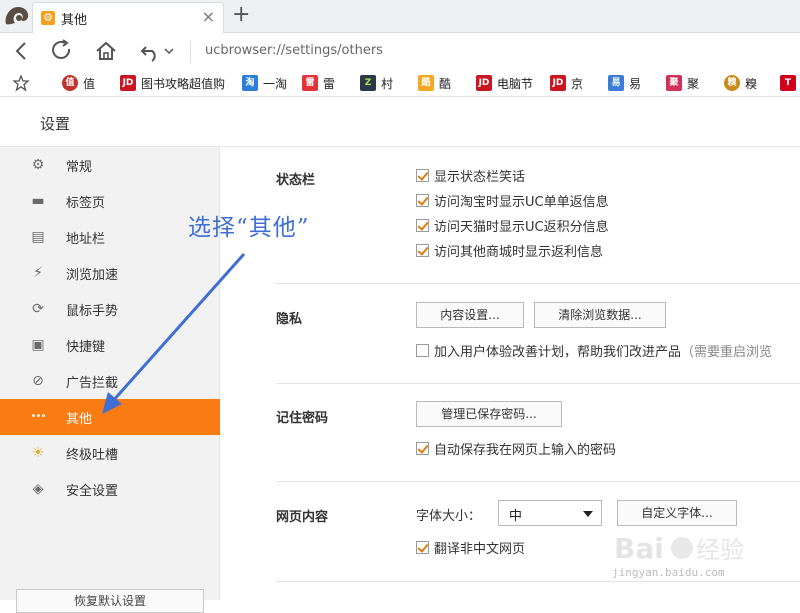 This screenshot has height=613, width=800. I want to click on bookmark-label: 一淘, so click(275, 83).